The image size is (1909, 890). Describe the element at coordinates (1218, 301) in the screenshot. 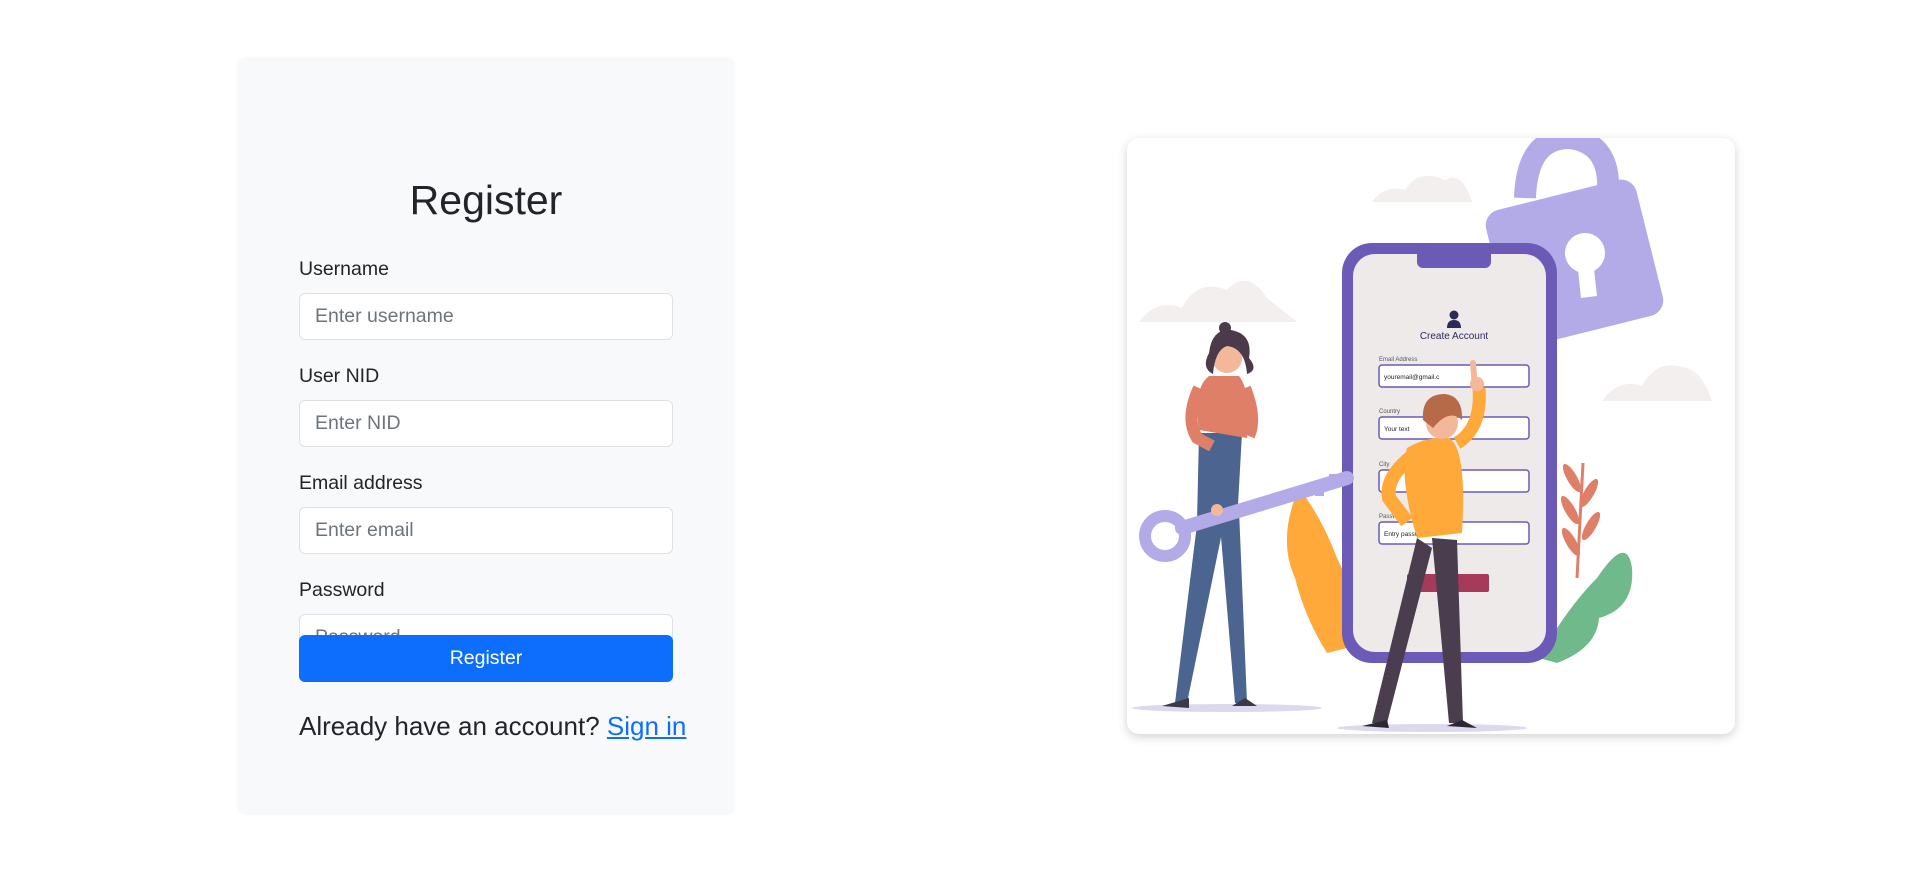

I see `cloud-left` at that location.